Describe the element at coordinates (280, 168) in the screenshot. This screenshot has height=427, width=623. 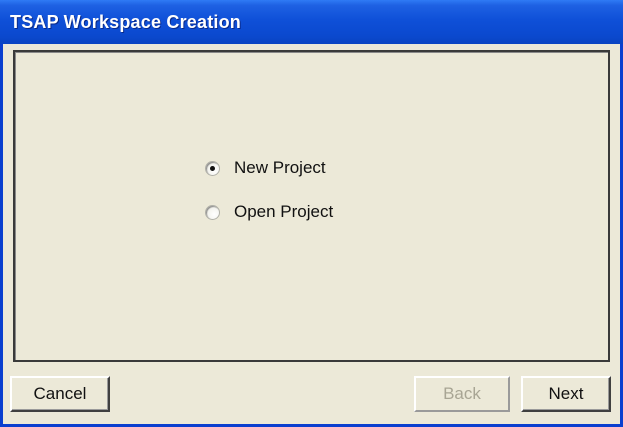
I see `new-project-label: New Project` at that location.